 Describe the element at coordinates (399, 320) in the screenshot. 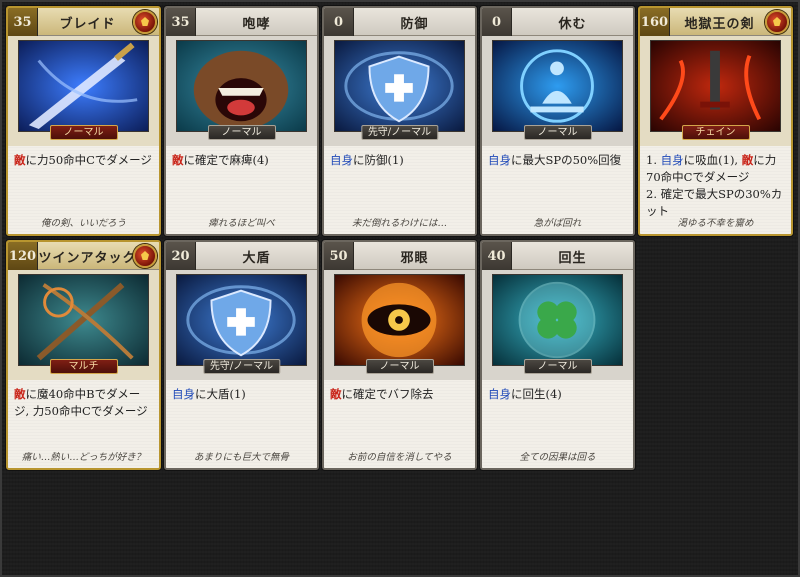

I see `evil-eye-art` at that location.